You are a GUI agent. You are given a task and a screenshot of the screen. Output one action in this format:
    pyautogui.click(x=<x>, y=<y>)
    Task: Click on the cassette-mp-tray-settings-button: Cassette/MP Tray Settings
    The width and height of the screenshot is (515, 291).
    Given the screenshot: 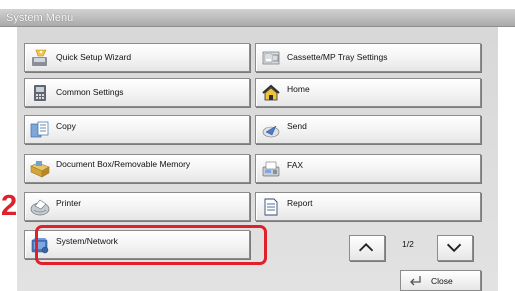 What is the action you would take?
    pyautogui.click(x=368, y=57)
    